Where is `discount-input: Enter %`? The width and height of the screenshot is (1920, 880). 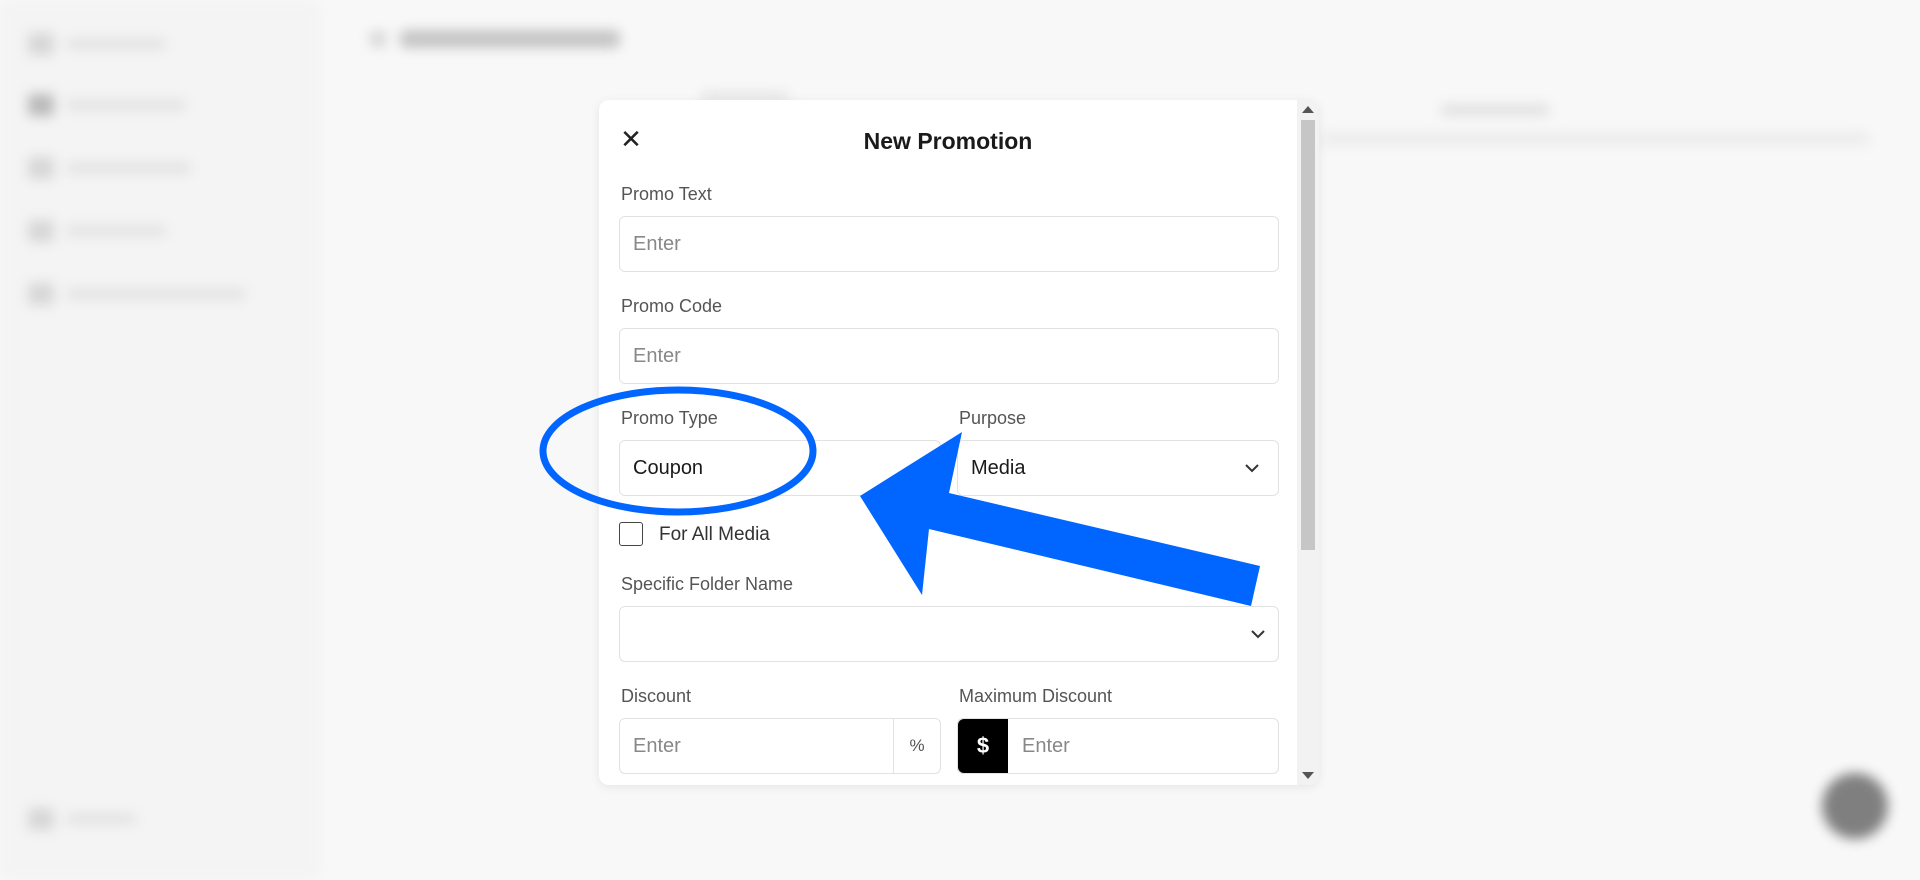
discount-input: Enter % is located at coordinates (780, 746).